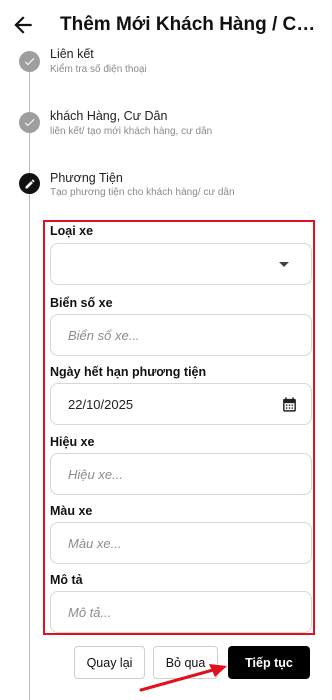 The width and height of the screenshot is (332, 700). I want to click on description-input, so click(168, 612).